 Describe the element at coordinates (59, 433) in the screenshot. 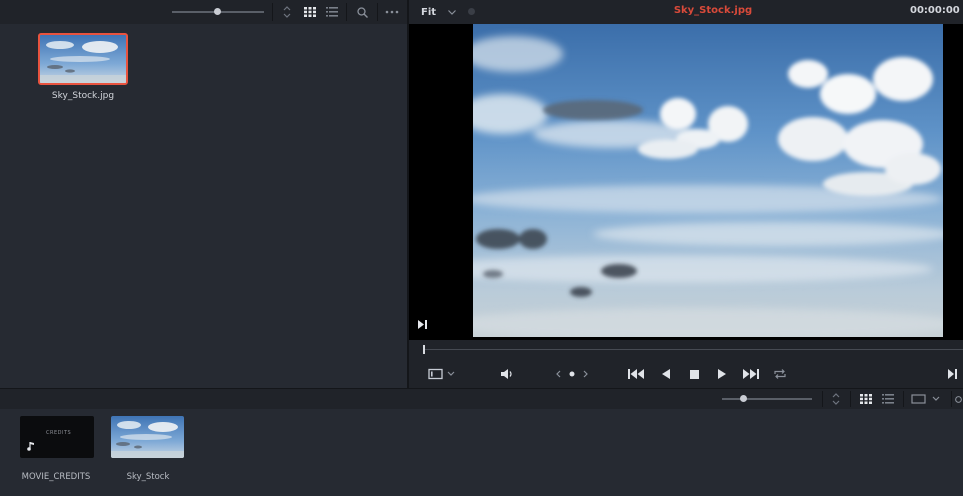

I see `credits-thumb-text: CREDITS` at that location.